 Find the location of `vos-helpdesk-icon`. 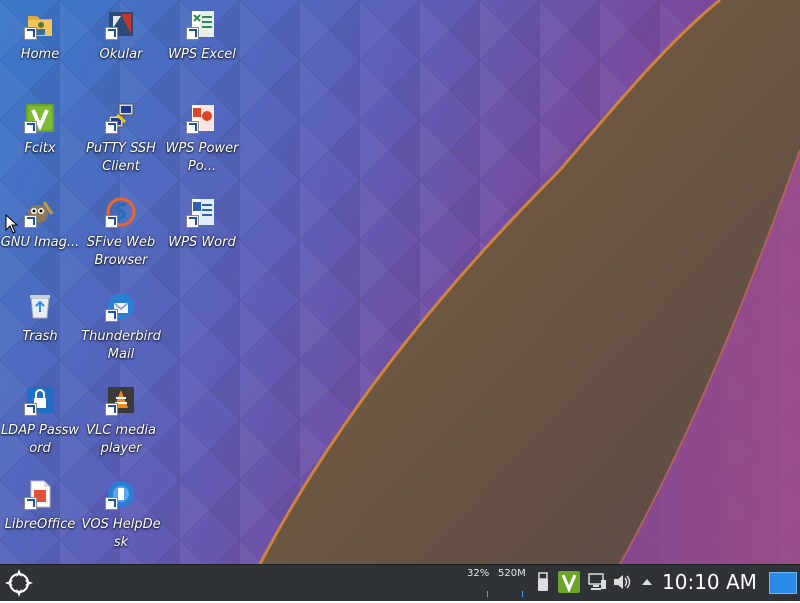

vos-helpdesk-icon is located at coordinates (121, 494).